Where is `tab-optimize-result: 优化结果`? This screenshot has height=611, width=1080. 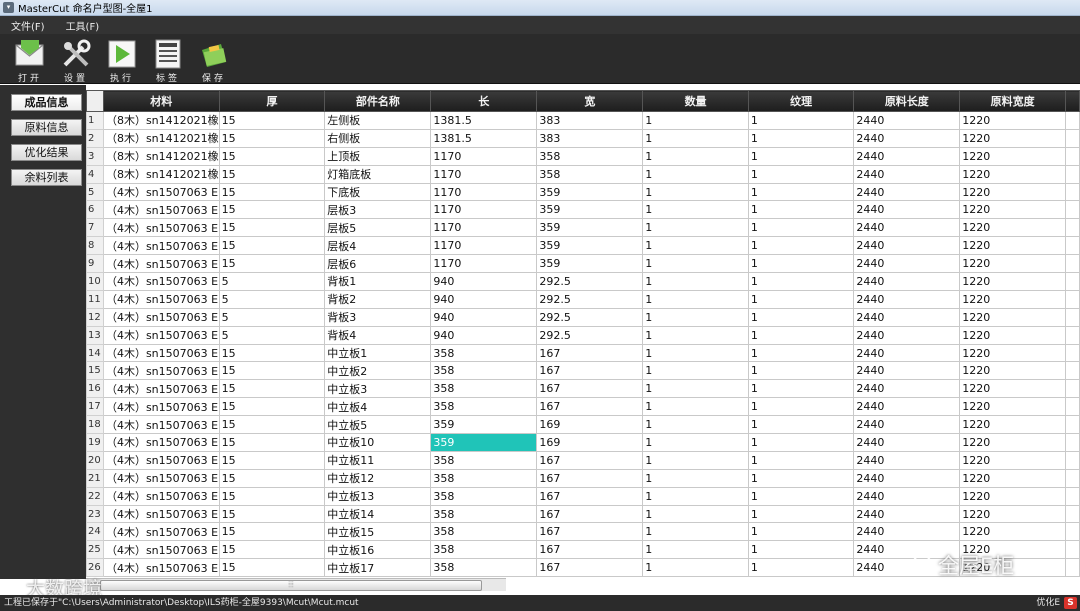 tab-optimize-result: 优化结果 is located at coordinates (46, 152).